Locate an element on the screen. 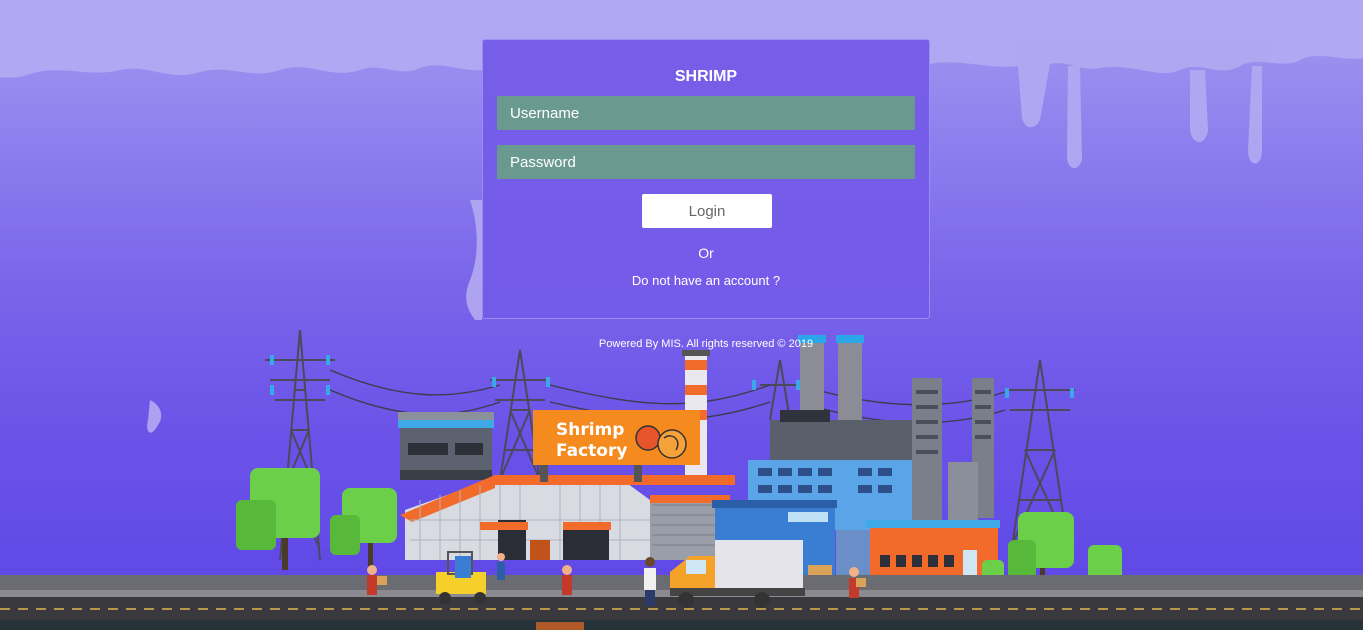  left-building is located at coordinates (446, 446).